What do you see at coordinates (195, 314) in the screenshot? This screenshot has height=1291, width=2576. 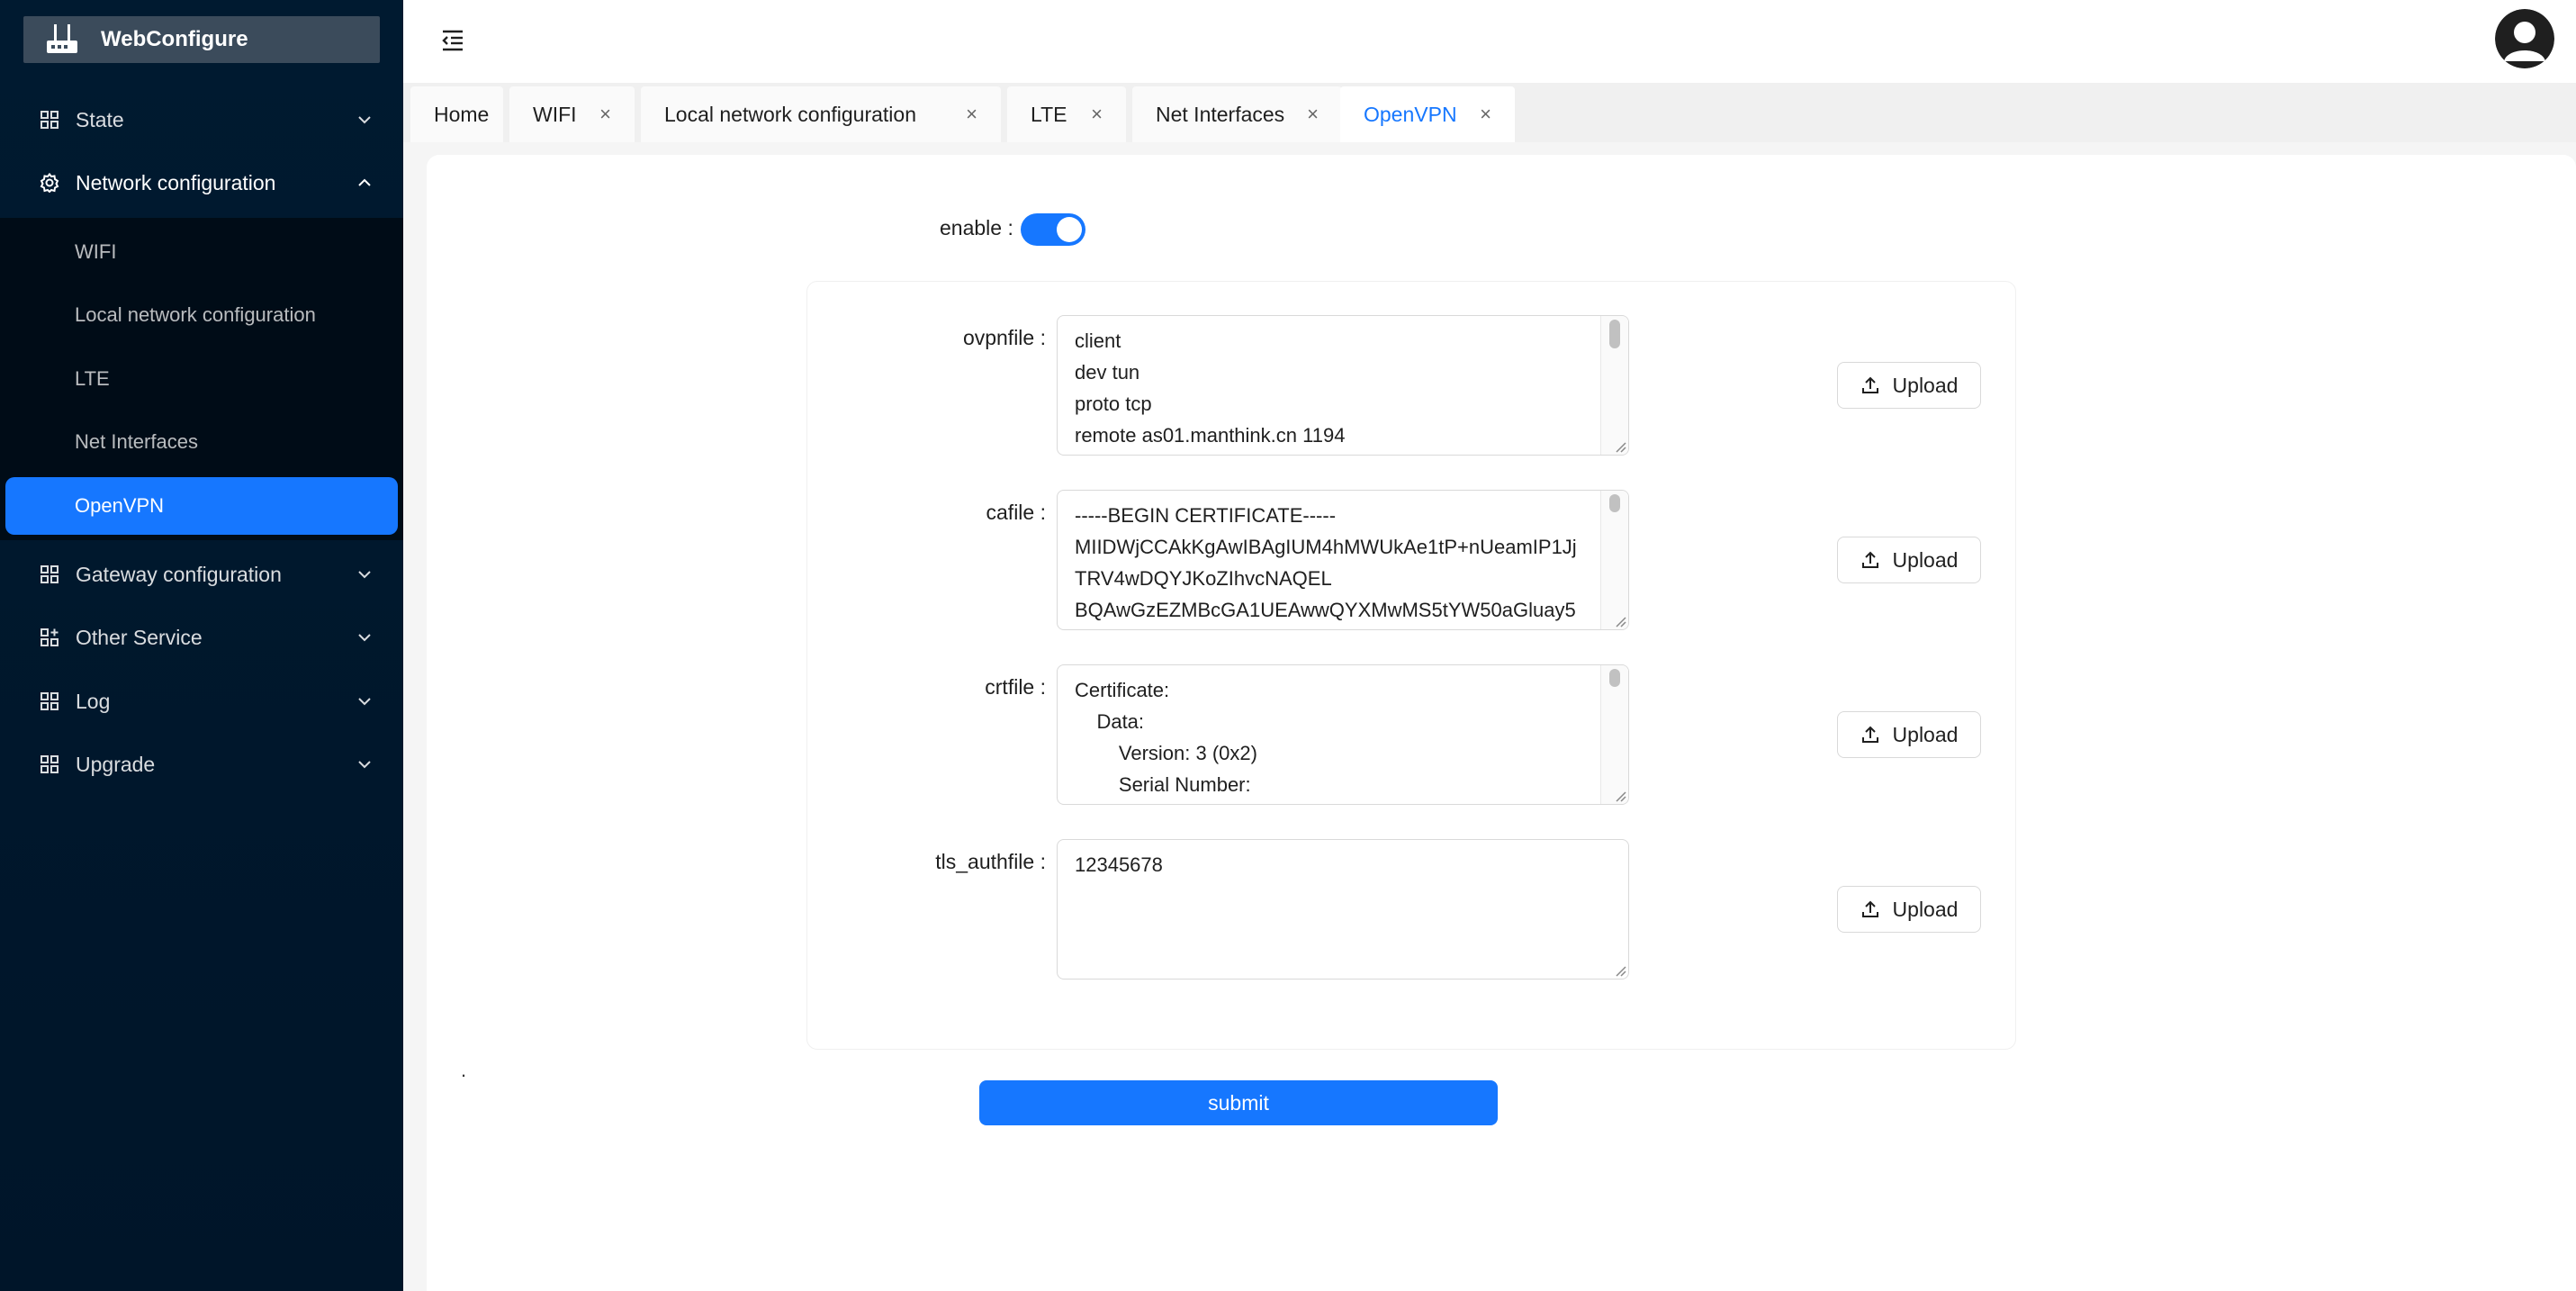 I see `sidebar-item-label: Local network configuration` at bounding box center [195, 314].